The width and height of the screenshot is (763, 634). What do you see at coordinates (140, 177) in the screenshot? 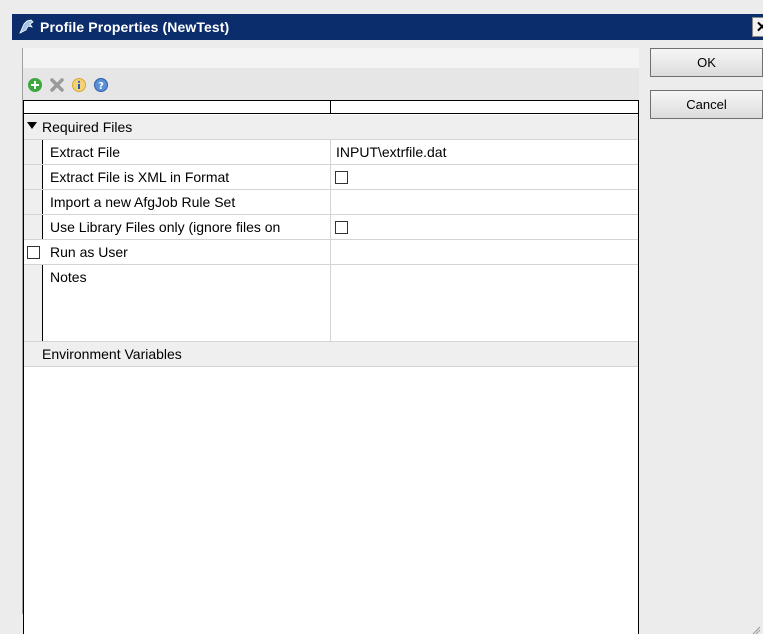
I see `property-name: Extract File is XML in Format` at bounding box center [140, 177].